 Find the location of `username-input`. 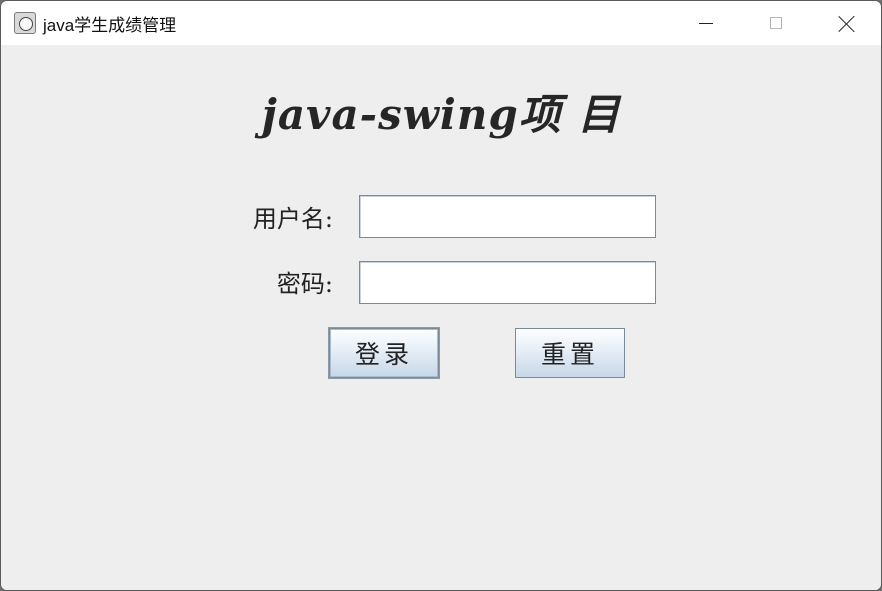

username-input is located at coordinates (507, 216).